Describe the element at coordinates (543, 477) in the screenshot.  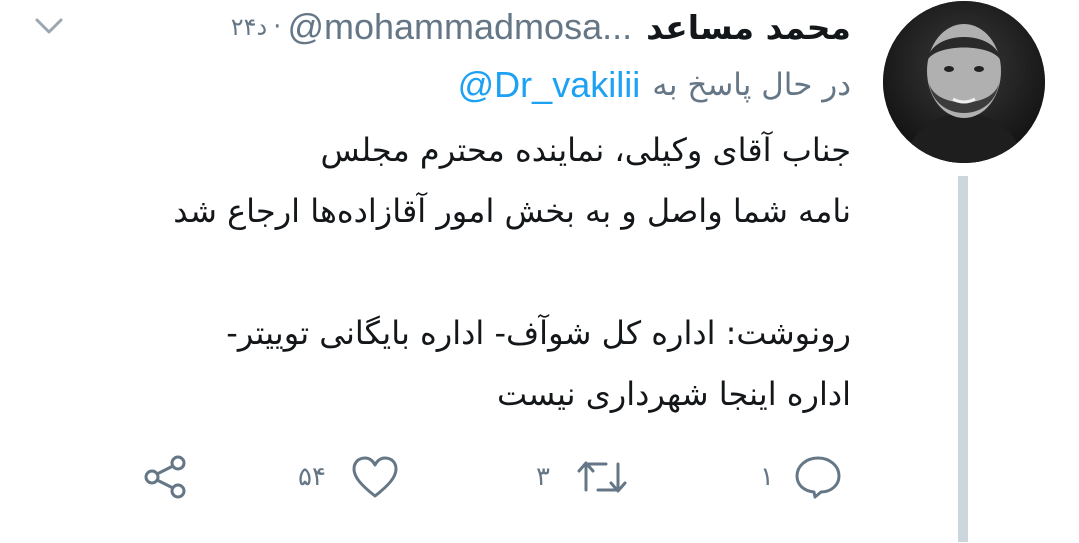
I see `retweet-count: ۳` at that location.